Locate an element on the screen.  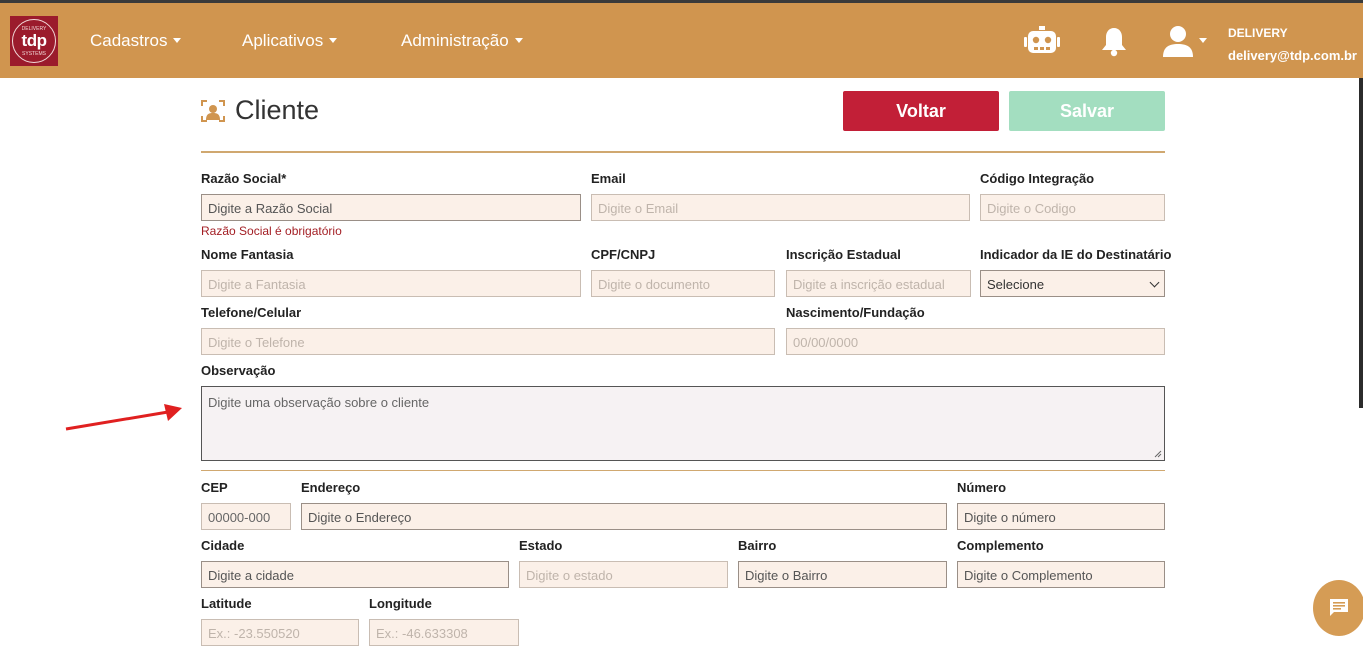
email-label: Email is located at coordinates (608, 178).